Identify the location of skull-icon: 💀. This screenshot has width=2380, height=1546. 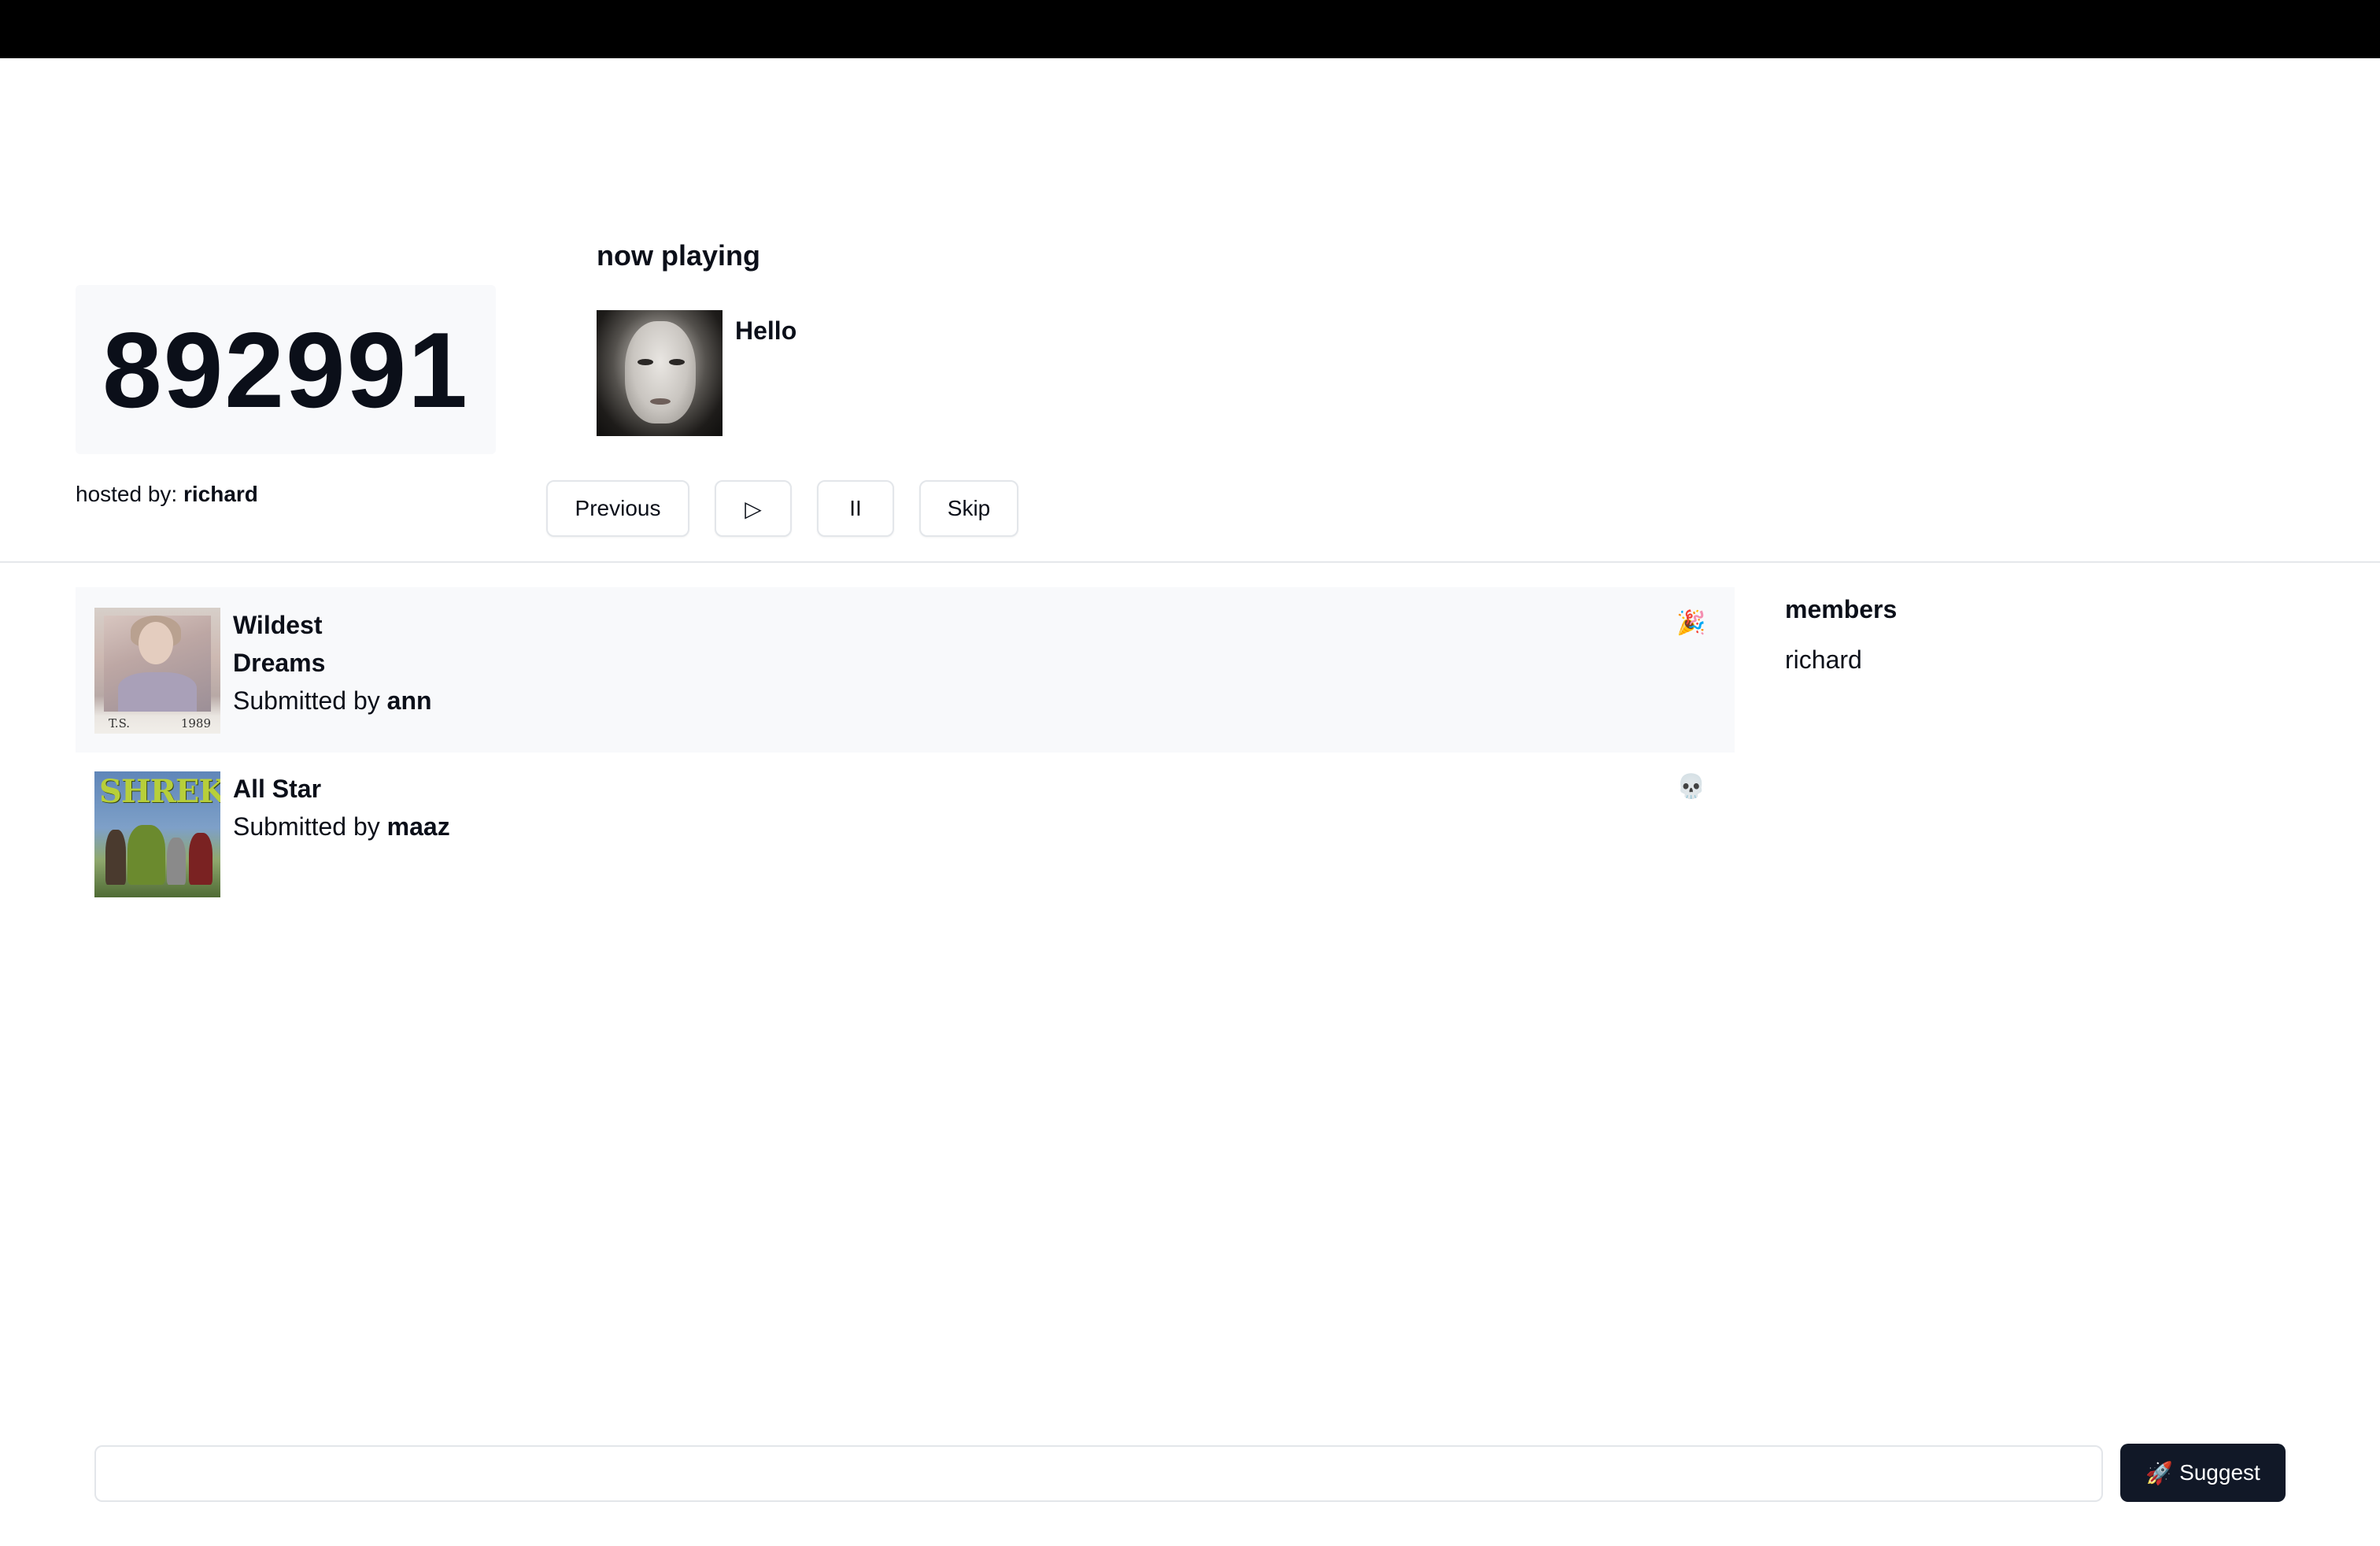
(1691, 787).